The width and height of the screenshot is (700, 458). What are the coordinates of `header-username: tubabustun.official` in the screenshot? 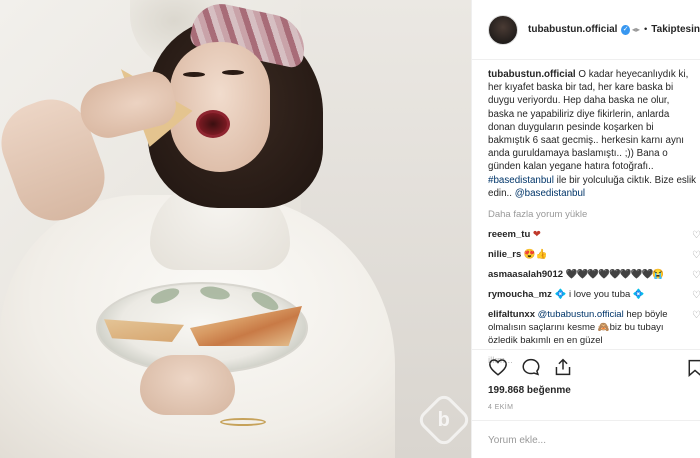 It's located at (572, 29).